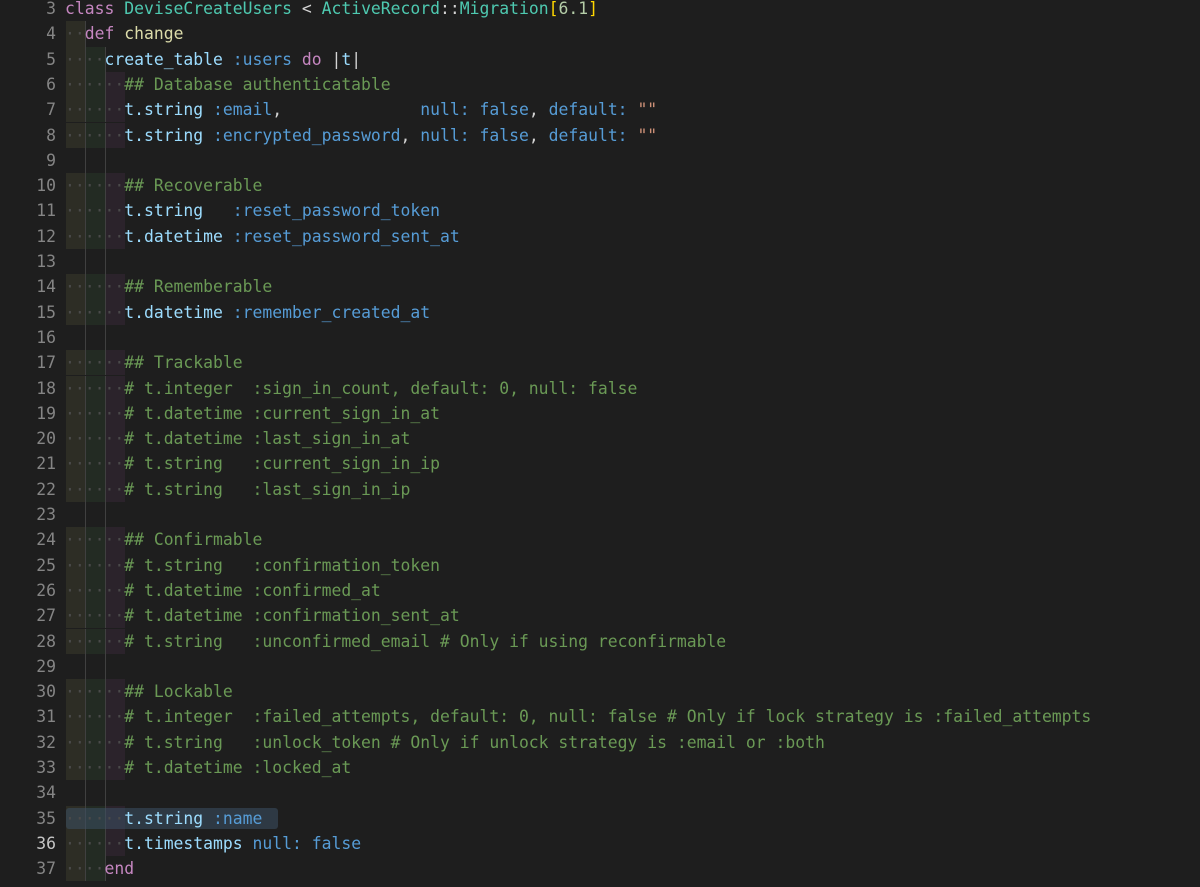 The width and height of the screenshot is (1200, 887). What do you see at coordinates (193, 540) in the screenshot?
I see `code-token: ## Confirmable` at bounding box center [193, 540].